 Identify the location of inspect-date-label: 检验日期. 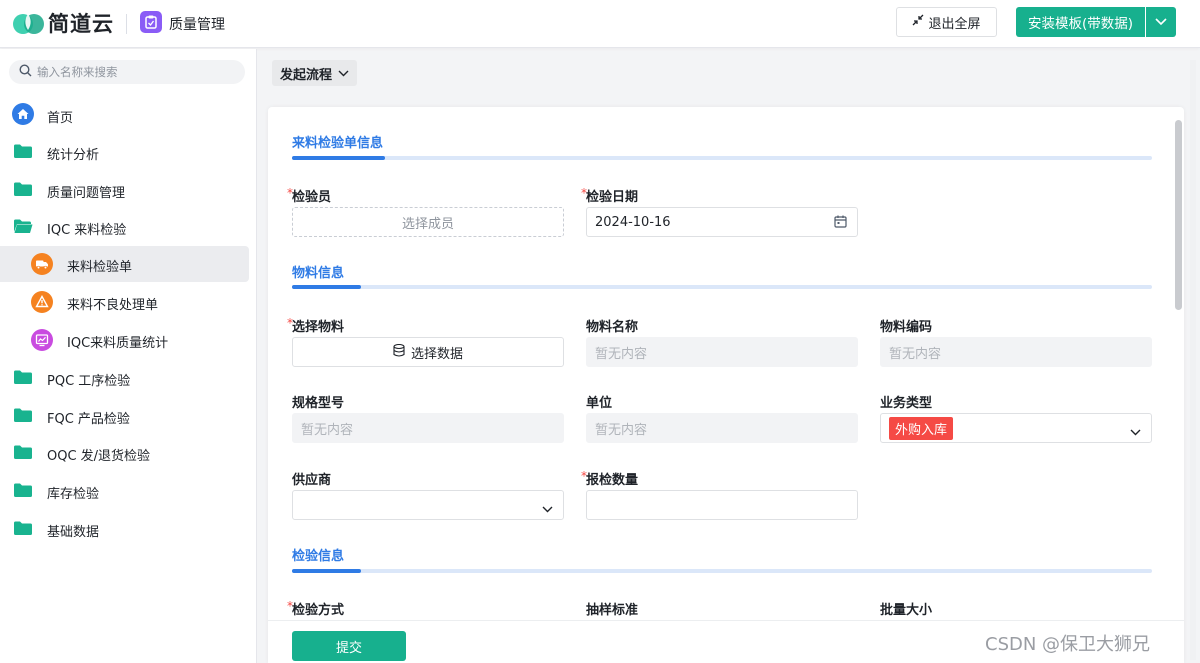
(612, 197).